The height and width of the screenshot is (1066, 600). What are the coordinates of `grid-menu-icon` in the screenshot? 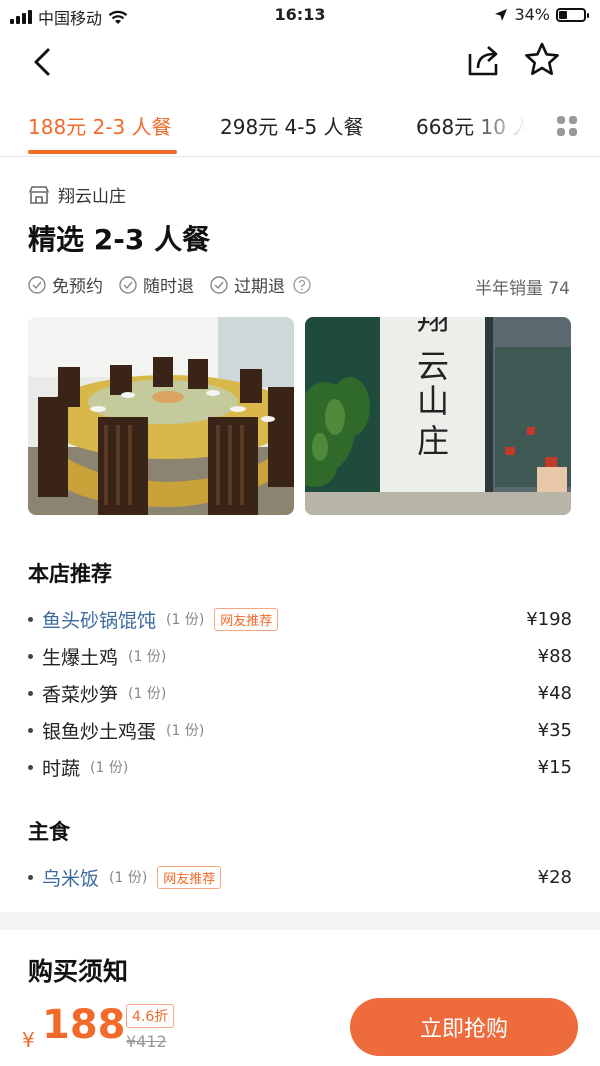 It's located at (567, 126).